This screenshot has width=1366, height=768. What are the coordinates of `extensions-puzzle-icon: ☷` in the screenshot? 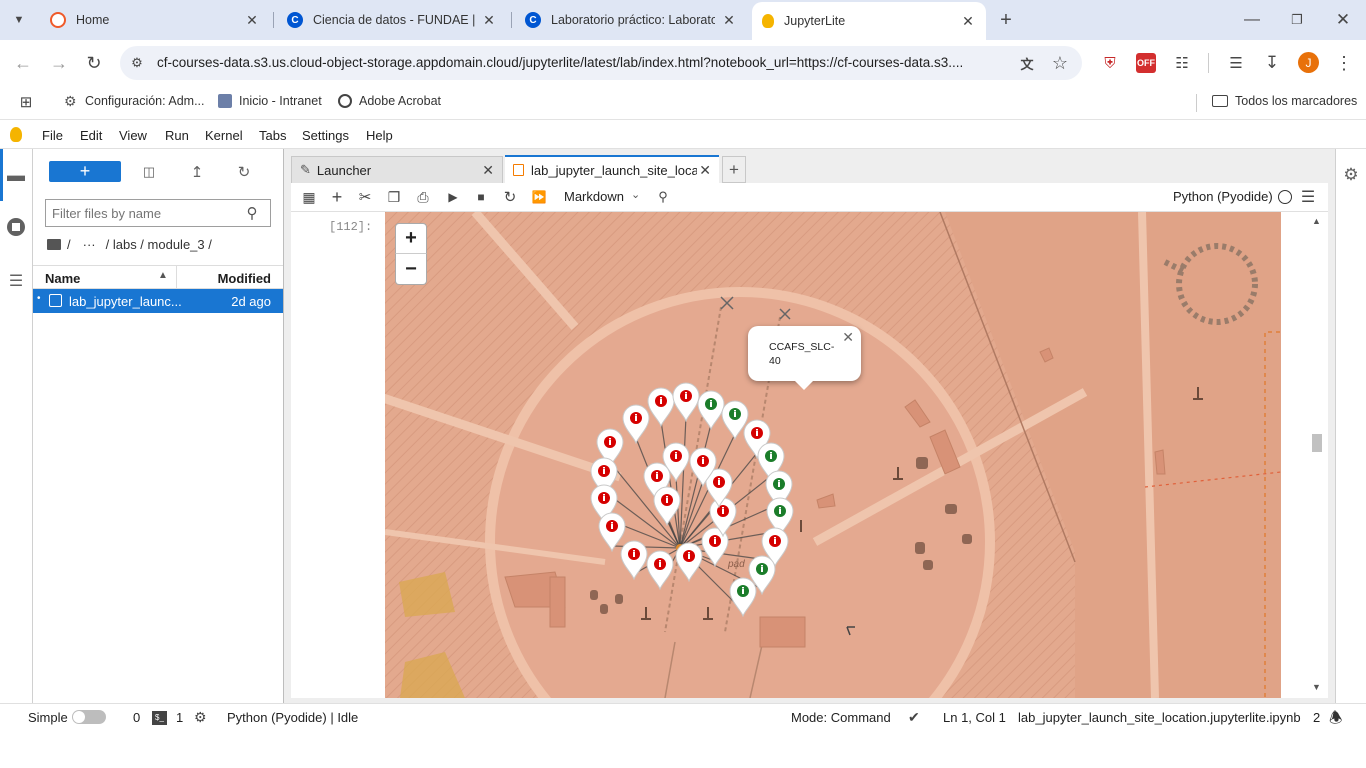 It's located at (1182, 63).